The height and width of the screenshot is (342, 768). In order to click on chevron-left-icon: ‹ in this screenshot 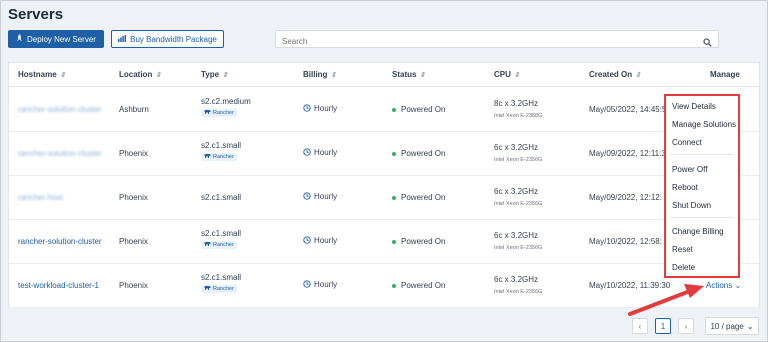, I will do `click(640, 326)`.